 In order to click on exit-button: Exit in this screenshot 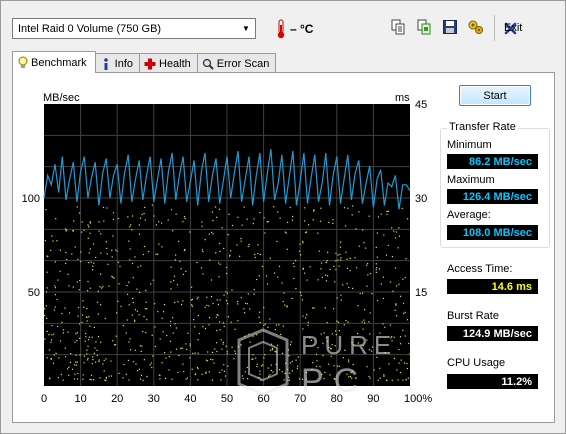, I will do `click(513, 28)`.